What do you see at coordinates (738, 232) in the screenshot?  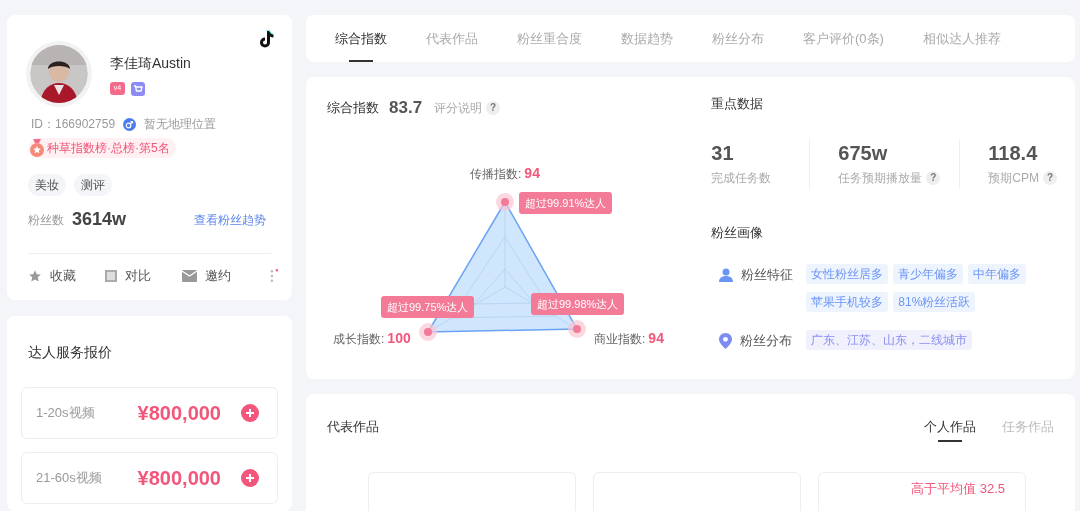 I see `fan-portrait-title: 粉丝画像` at bounding box center [738, 232].